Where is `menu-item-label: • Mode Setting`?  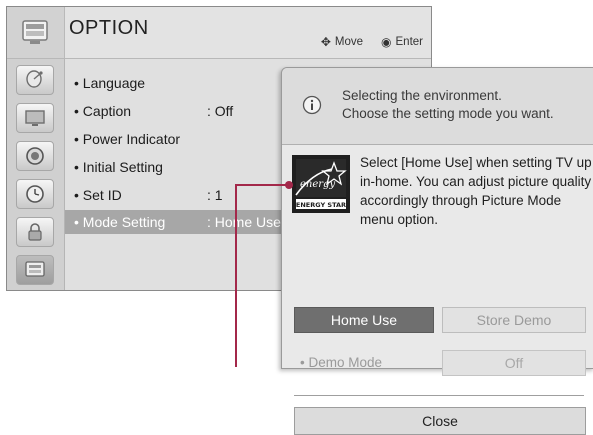
menu-item-label: • Mode Setting is located at coordinates (120, 222).